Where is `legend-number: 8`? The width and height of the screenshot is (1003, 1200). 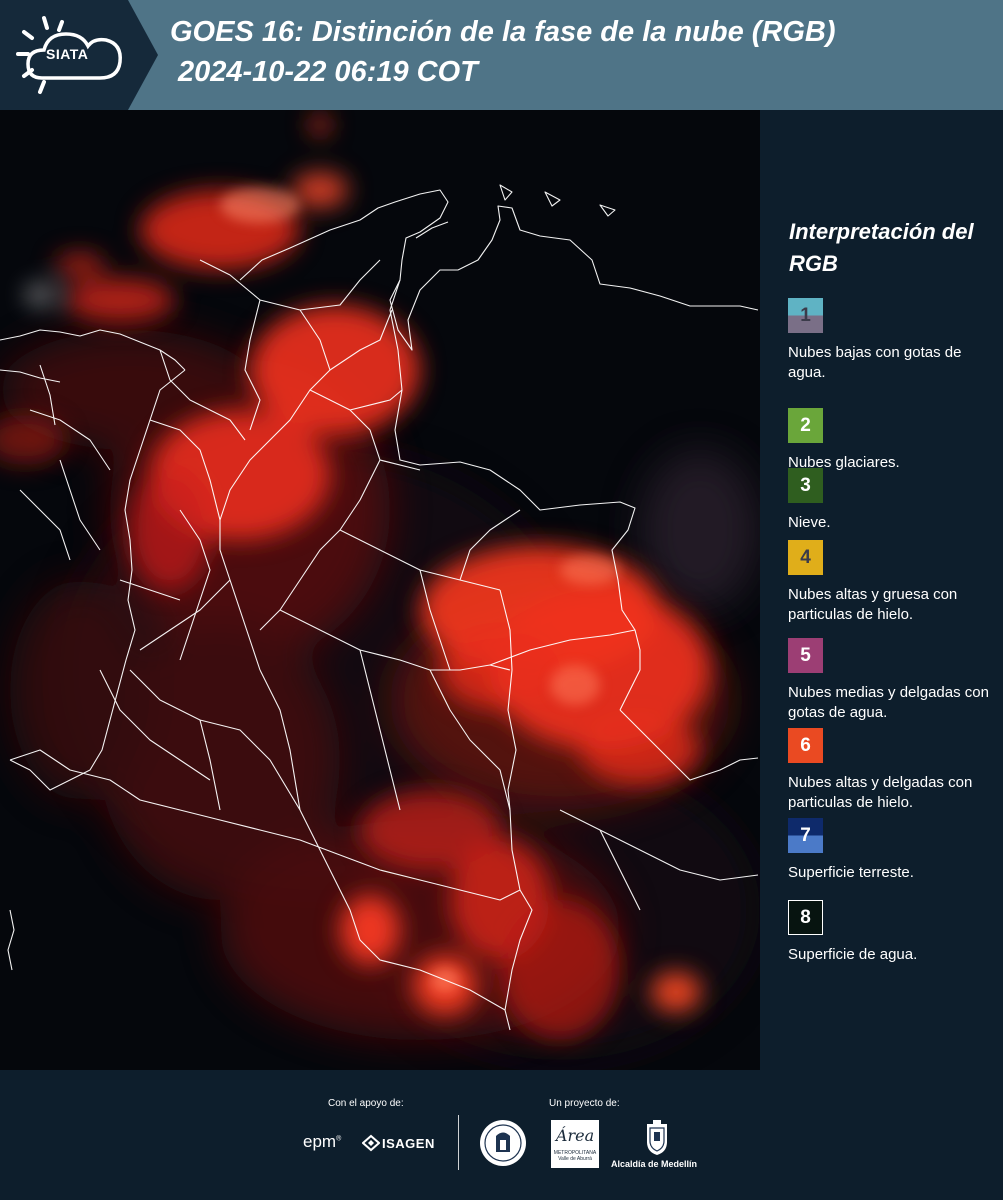 legend-number: 8 is located at coordinates (805, 917).